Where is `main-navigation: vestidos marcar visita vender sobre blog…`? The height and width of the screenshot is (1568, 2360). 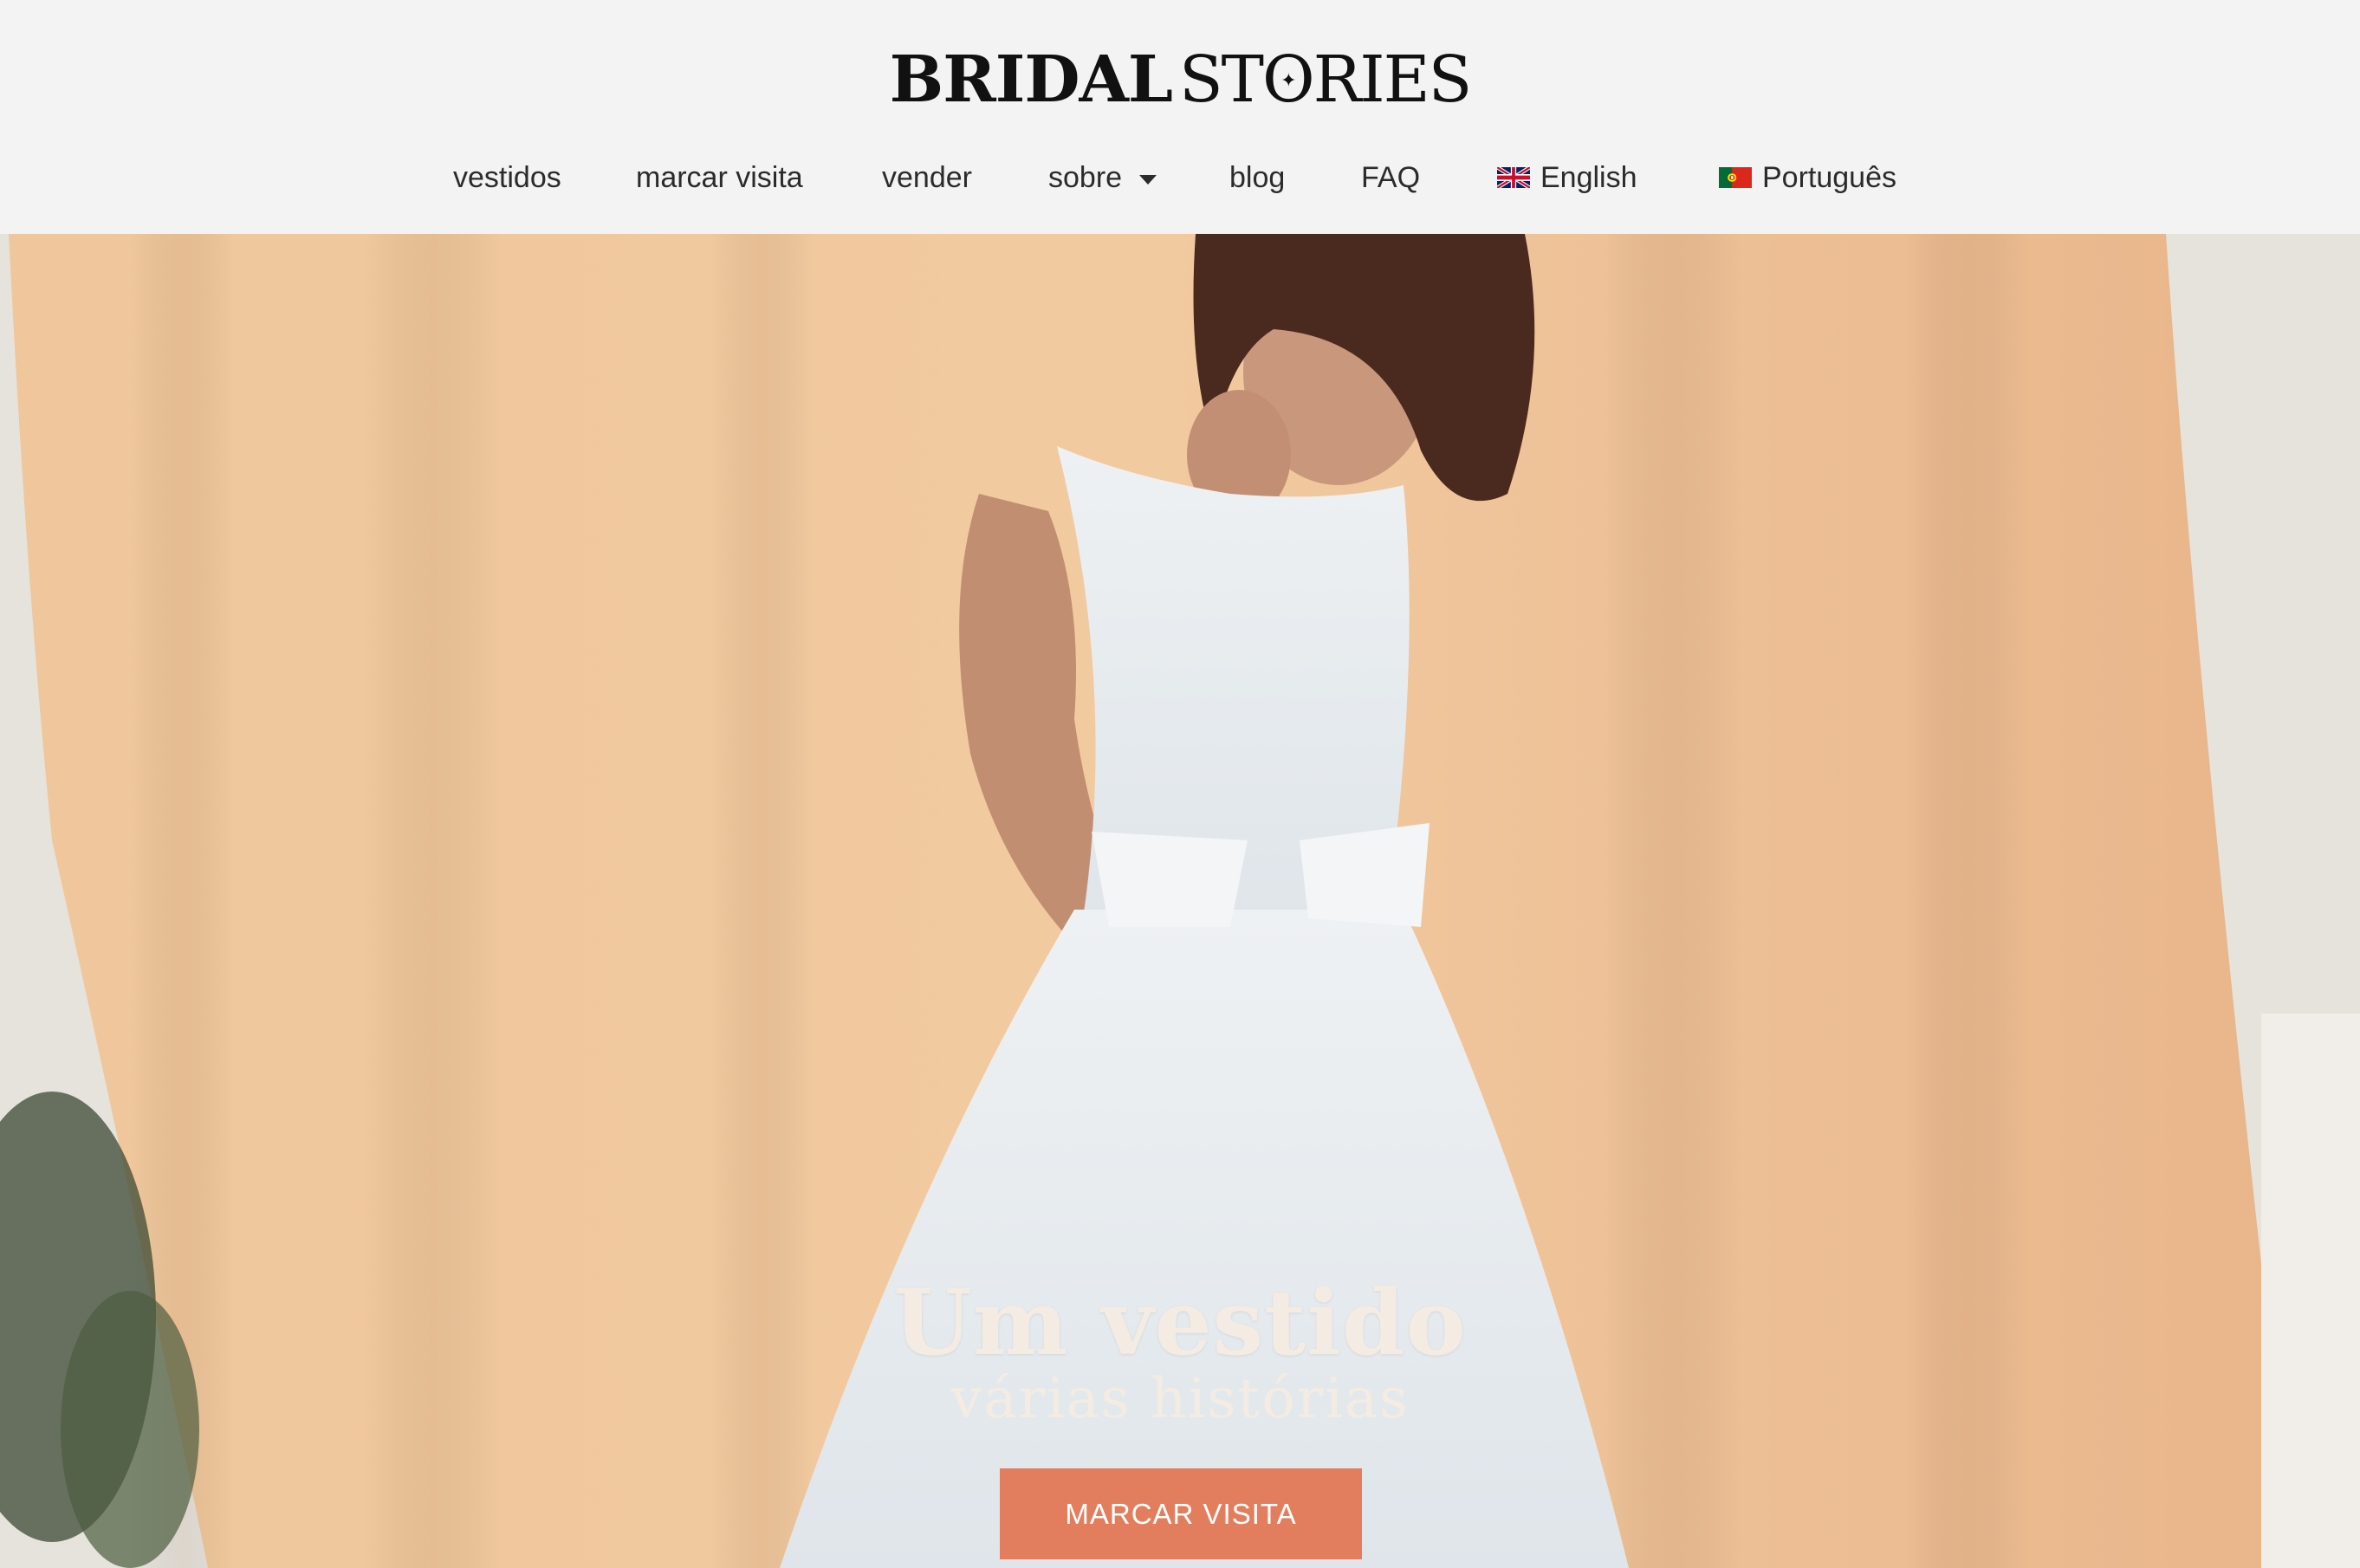 main-navigation: vestidos marcar visita vender sobre blog… is located at coordinates (1180, 177).